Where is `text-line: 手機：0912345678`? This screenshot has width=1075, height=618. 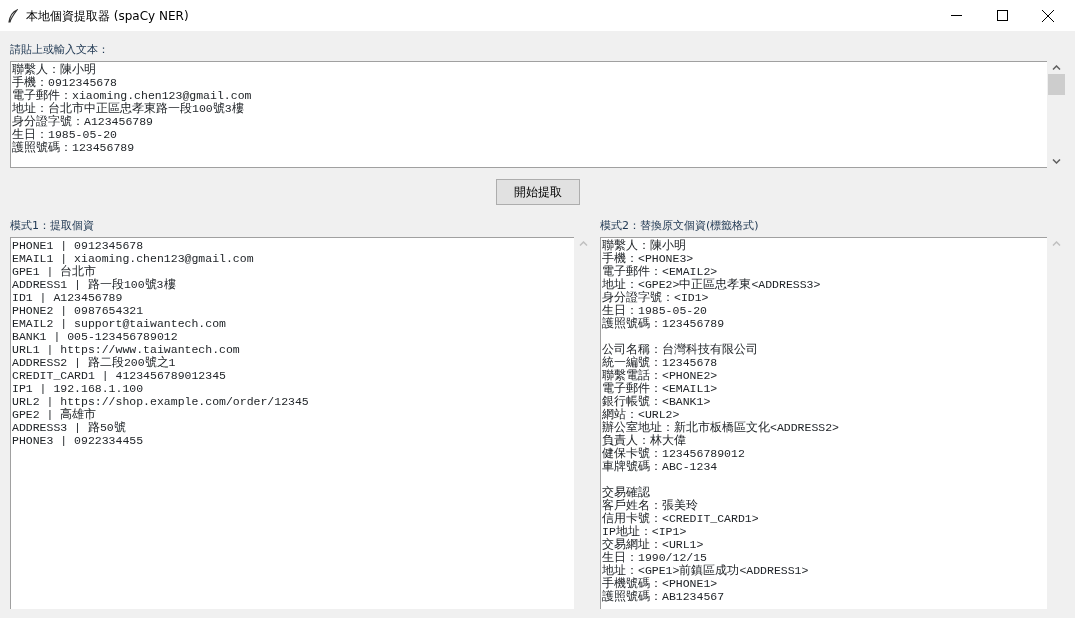
text-line: 手機：0912345678 is located at coordinates (64, 82).